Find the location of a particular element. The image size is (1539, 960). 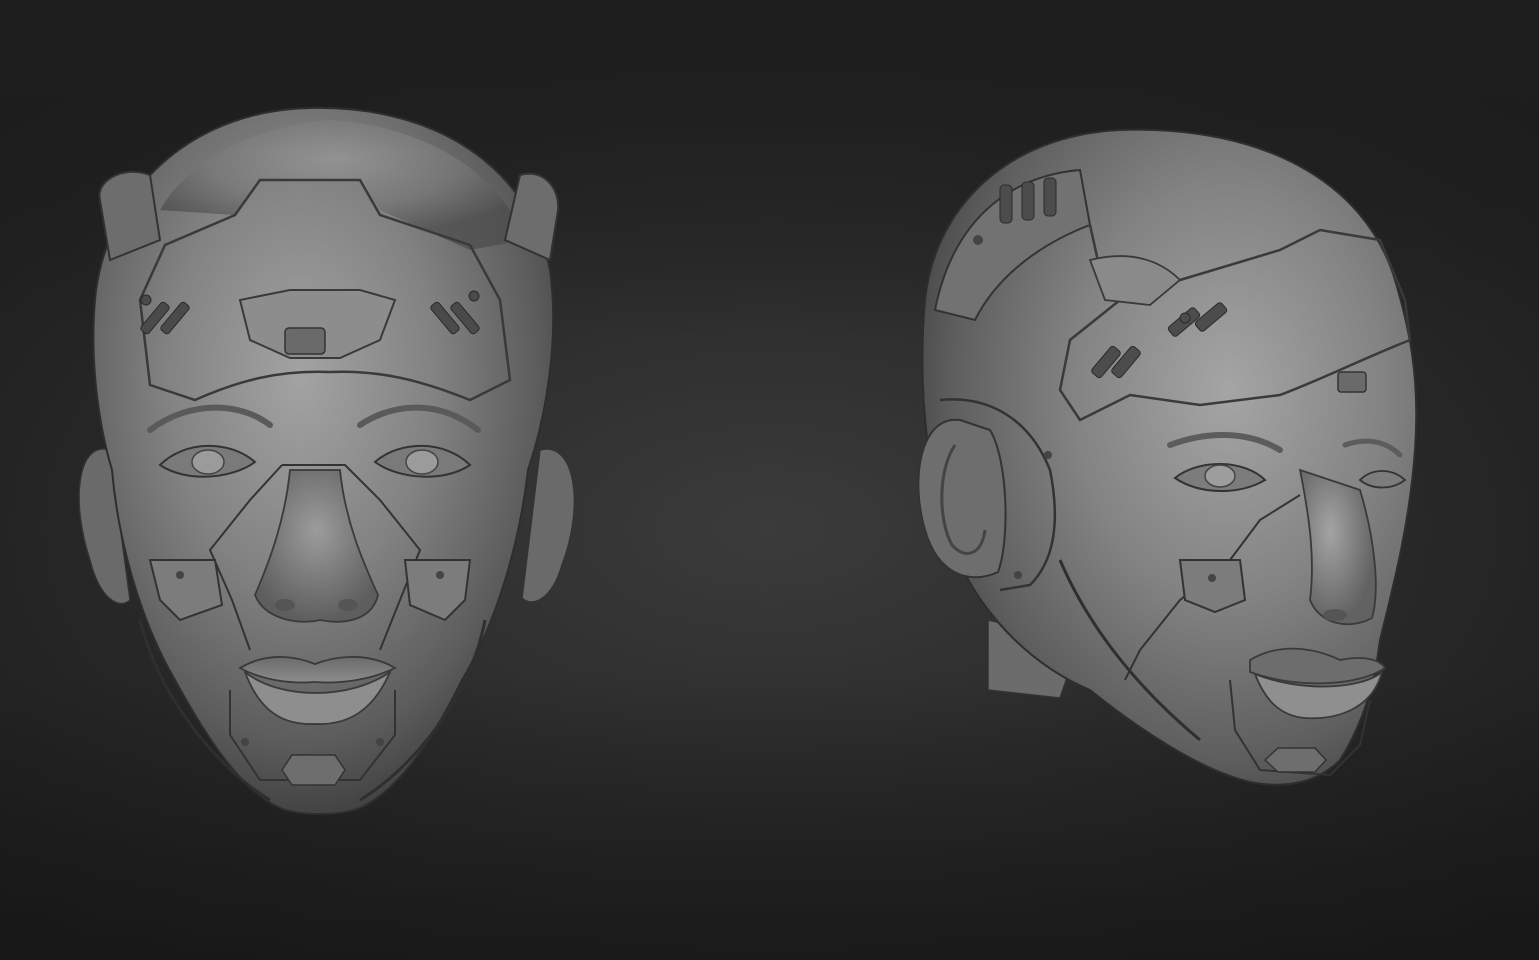

right-nostril is located at coordinates (348, 605).